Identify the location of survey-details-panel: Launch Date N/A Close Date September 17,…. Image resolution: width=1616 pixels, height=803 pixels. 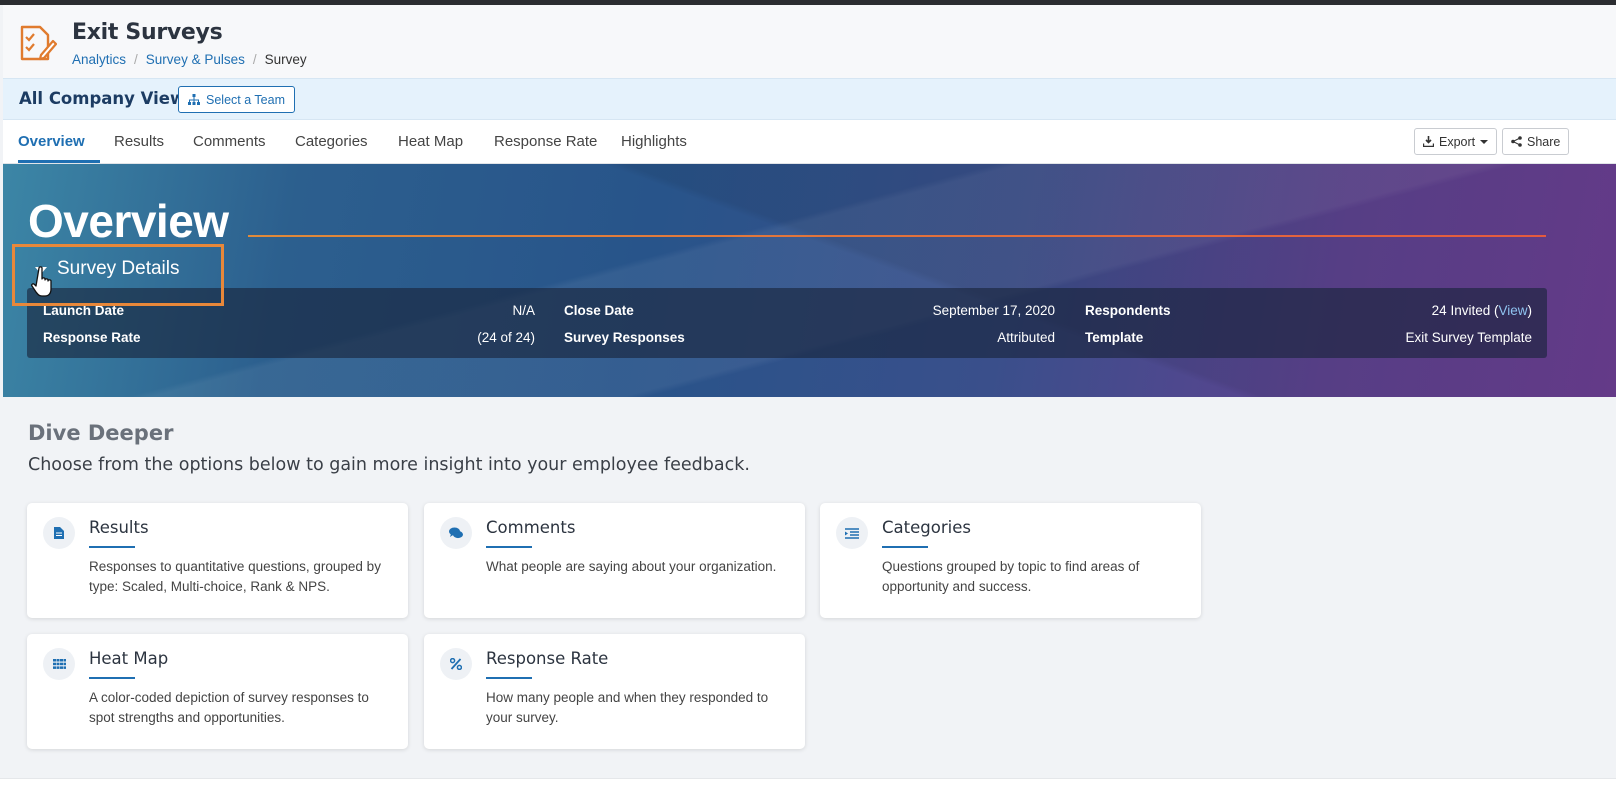
(787, 323).